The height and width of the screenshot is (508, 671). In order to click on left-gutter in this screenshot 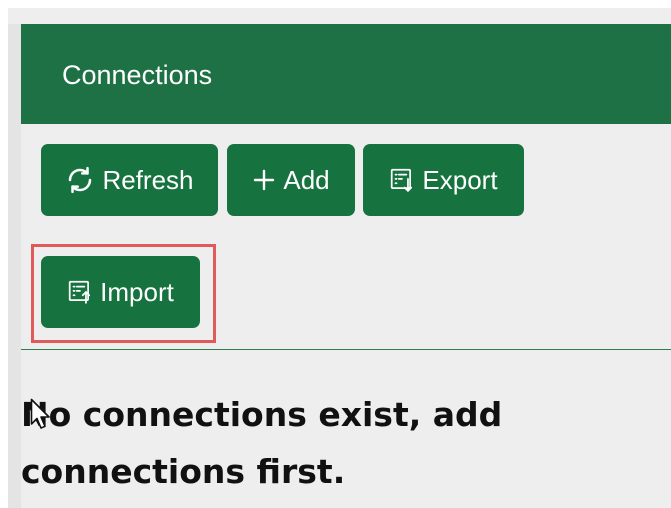, I will do `click(14, 266)`.